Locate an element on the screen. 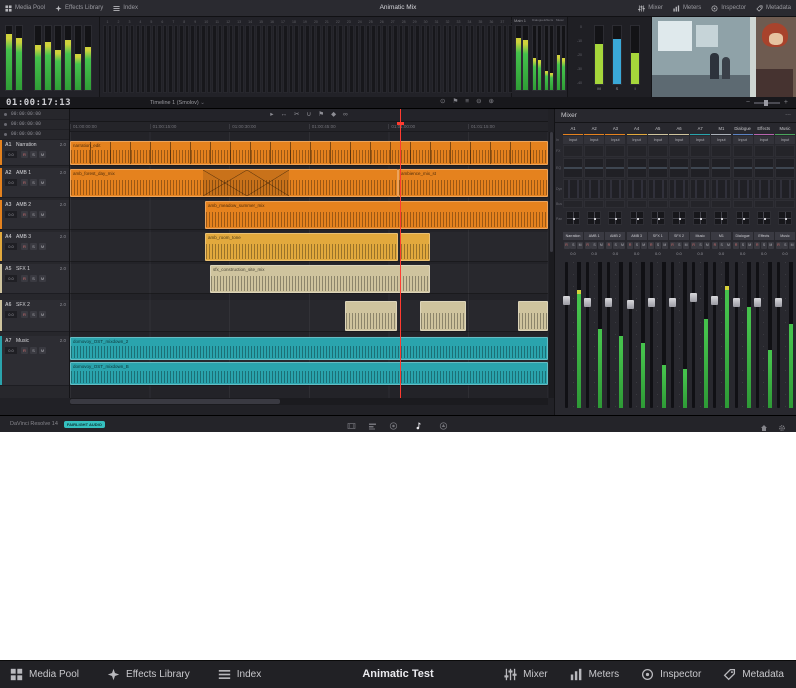  toolbar-item-index: Index is located at coordinates (125, 8).